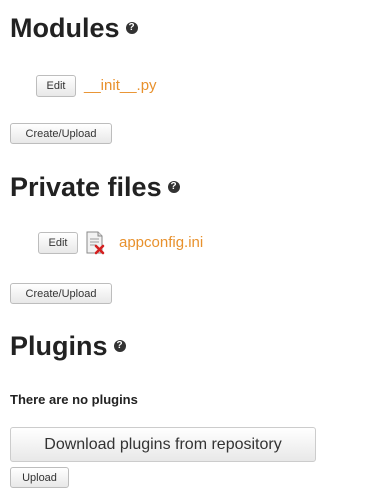 The height and width of the screenshot is (489, 375). What do you see at coordinates (161, 242) in the screenshot?
I see `file-link: appconfig.ini` at bounding box center [161, 242].